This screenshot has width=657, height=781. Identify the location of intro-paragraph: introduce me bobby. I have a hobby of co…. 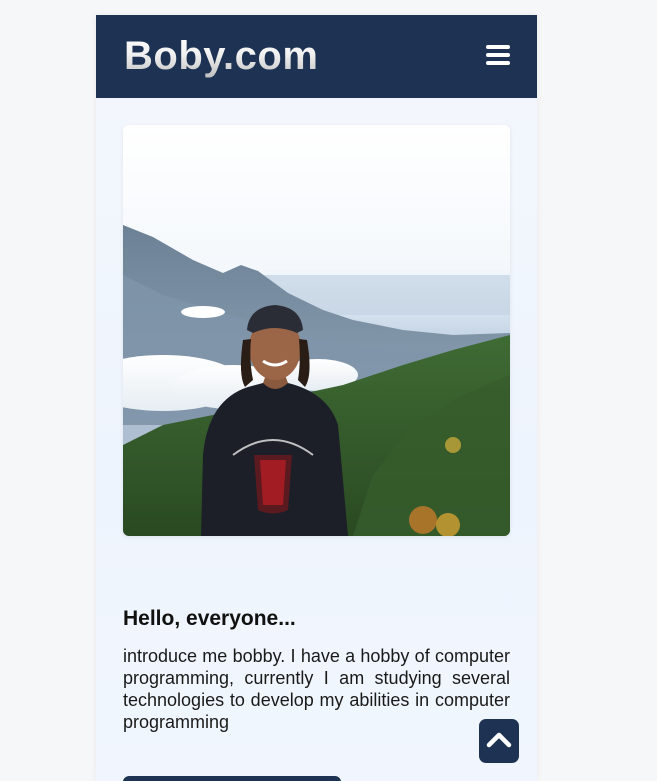
(316, 689).